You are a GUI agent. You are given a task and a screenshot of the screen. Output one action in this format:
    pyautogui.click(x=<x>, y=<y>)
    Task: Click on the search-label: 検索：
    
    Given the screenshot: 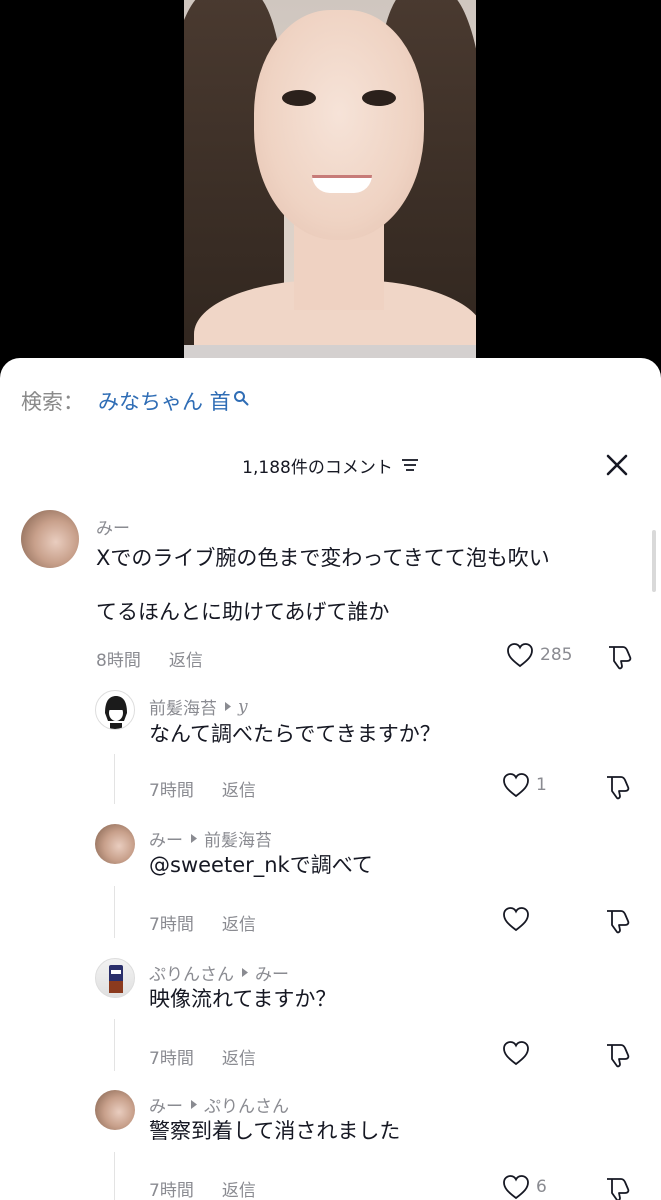 What is the action you would take?
    pyautogui.click(x=52, y=402)
    